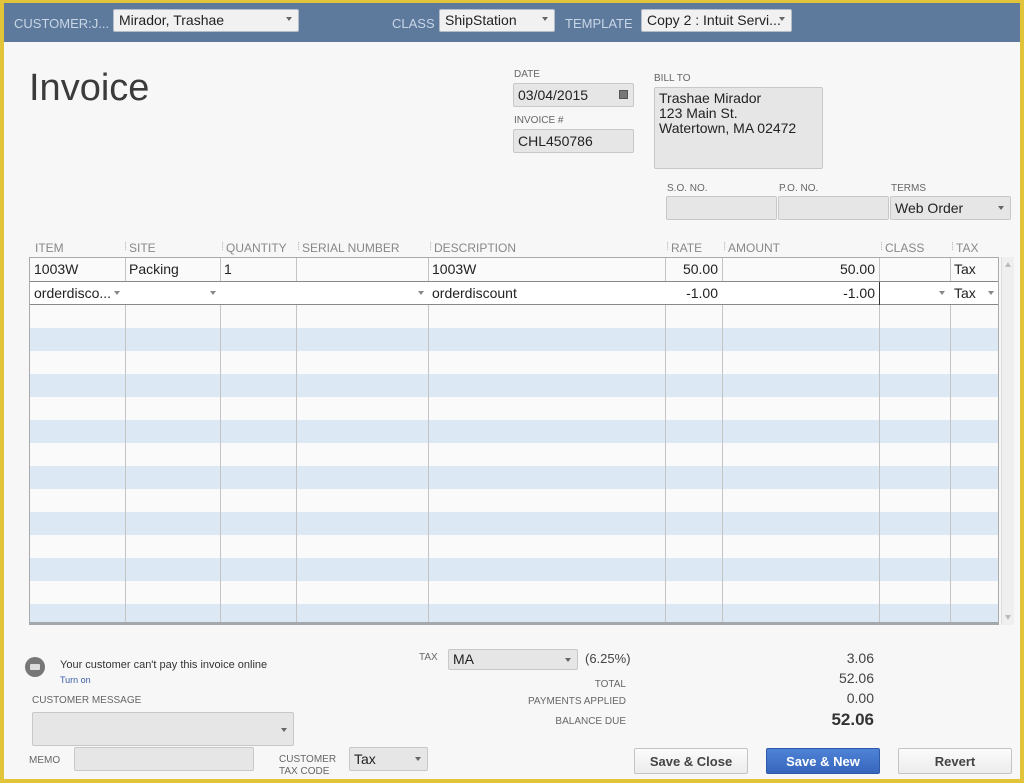  I want to click on terms-dropdown: Web Order, so click(950, 208).